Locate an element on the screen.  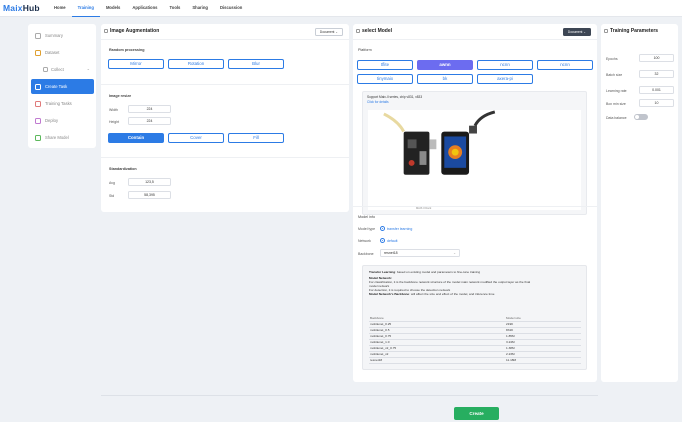
avg-input: 123,5 is located at coordinates (149, 182).